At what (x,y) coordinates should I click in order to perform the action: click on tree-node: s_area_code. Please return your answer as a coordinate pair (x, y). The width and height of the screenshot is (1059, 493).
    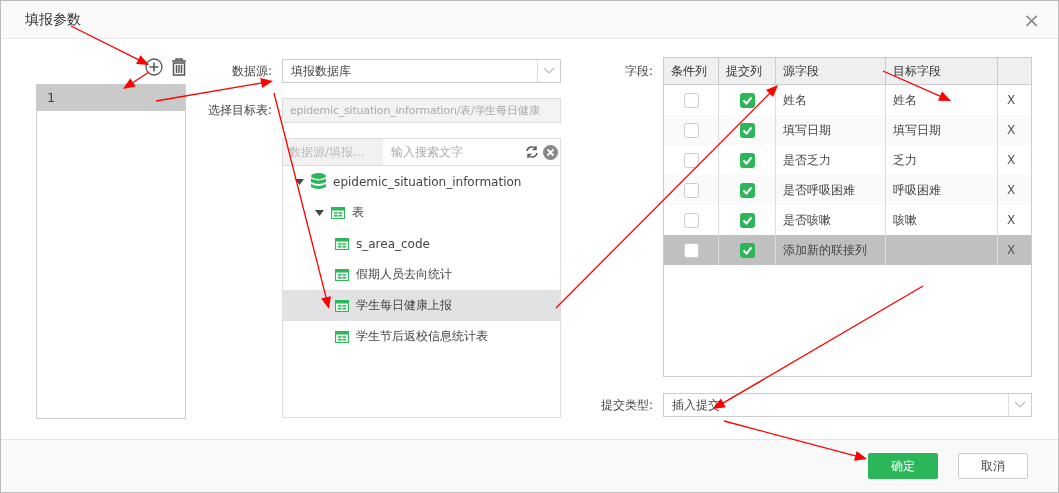
    Looking at the image, I should click on (421, 243).